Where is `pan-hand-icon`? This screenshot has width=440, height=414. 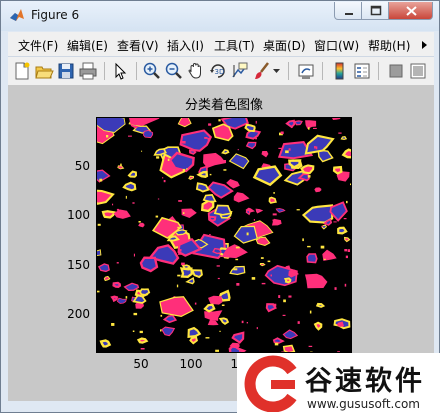 pan-hand-icon is located at coordinates (196, 71).